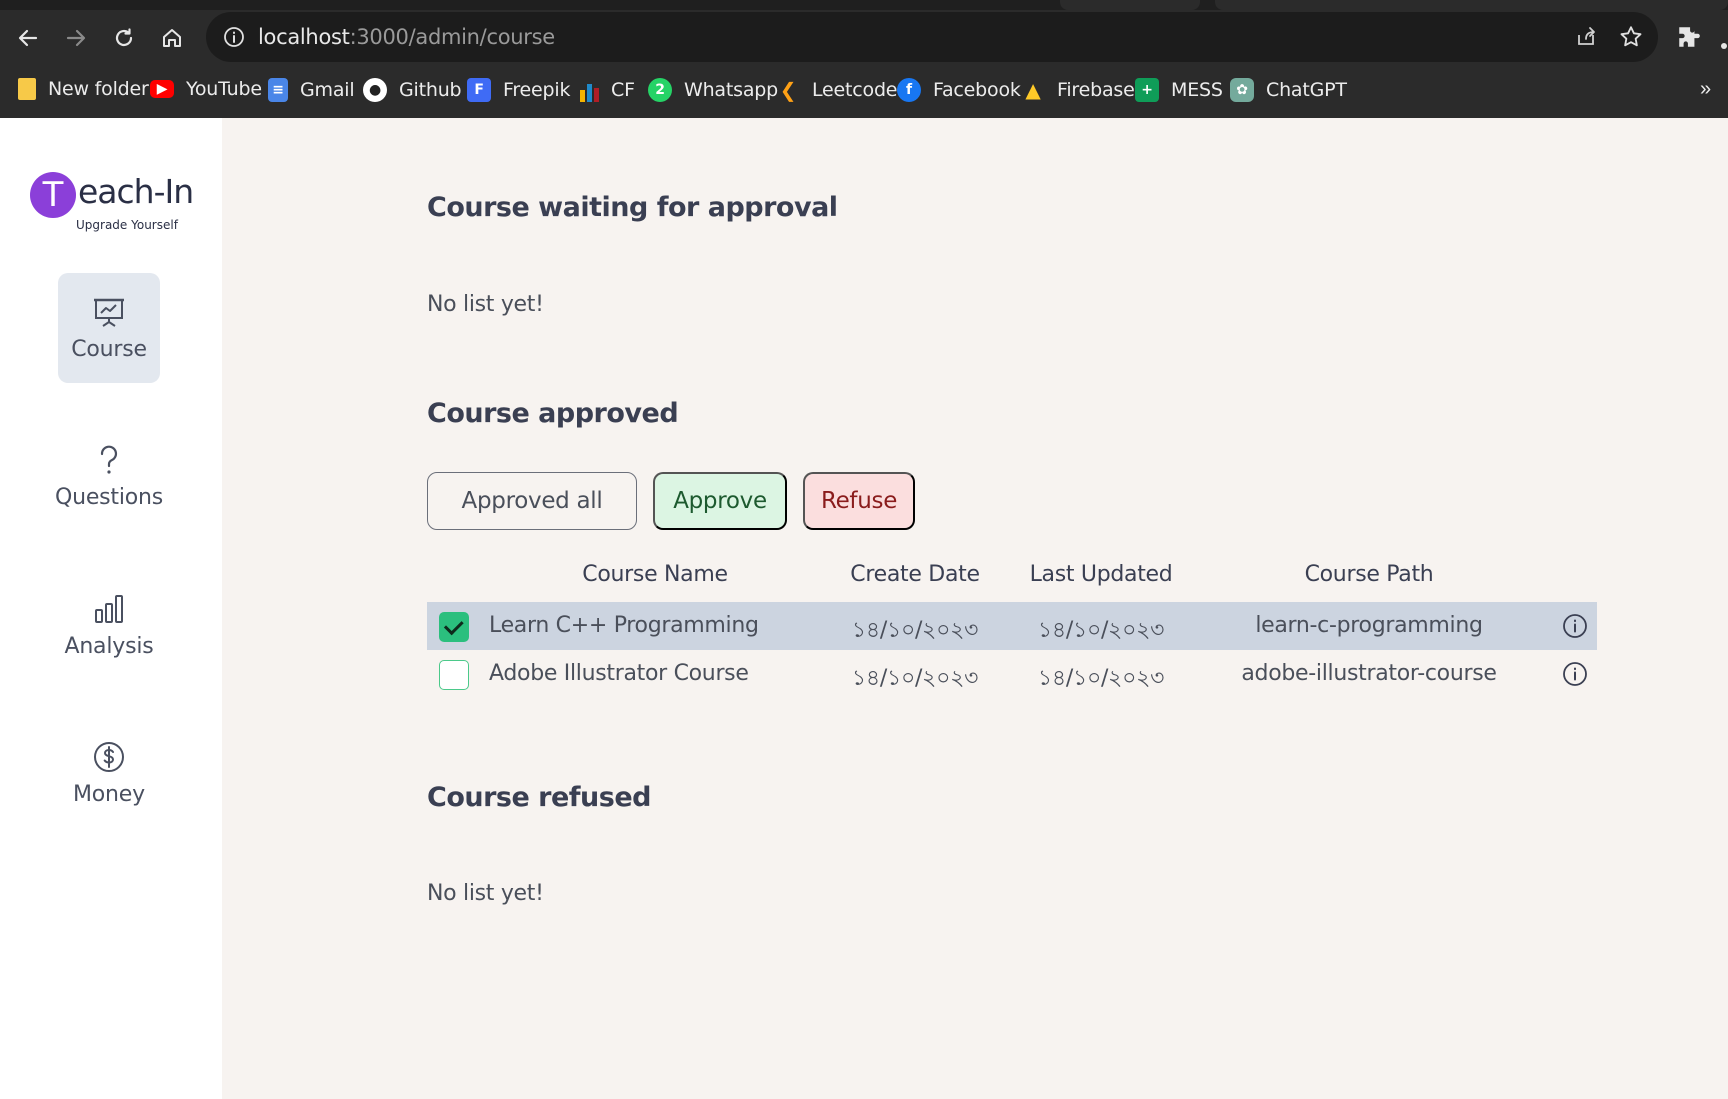  What do you see at coordinates (1197, 90) in the screenshot?
I see `bookmark-label: MESS` at bounding box center [1197, 90].